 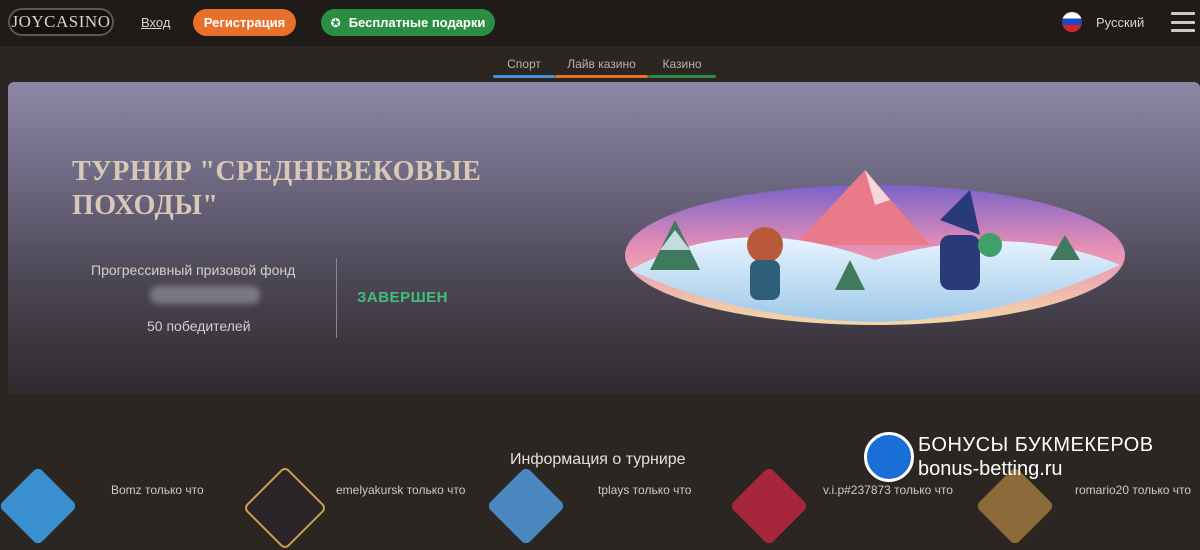 I want to click on tab-sport-underline, so click(x=524, y=76).